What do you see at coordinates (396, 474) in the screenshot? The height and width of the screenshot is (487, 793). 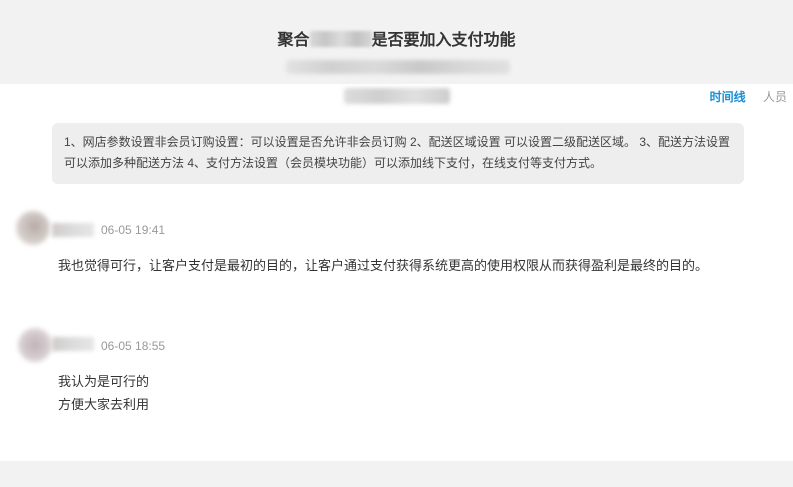 I see `page-footer` at bounding box center [396, 474].